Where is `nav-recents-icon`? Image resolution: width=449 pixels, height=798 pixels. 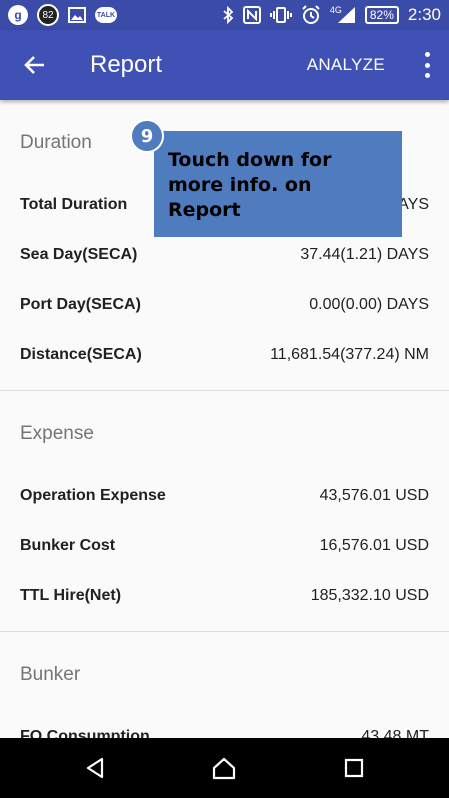
nav-recents-icon is located at coordinates (354, 768).